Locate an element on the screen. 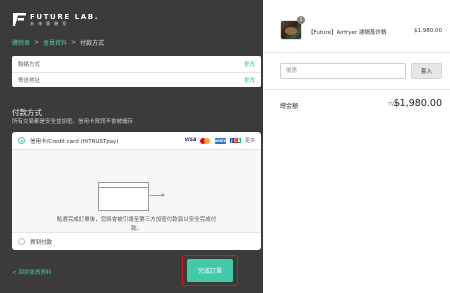 The width and height of the screenshot is (450, 293). mastercard-icon is located at coordinates (205, 140).